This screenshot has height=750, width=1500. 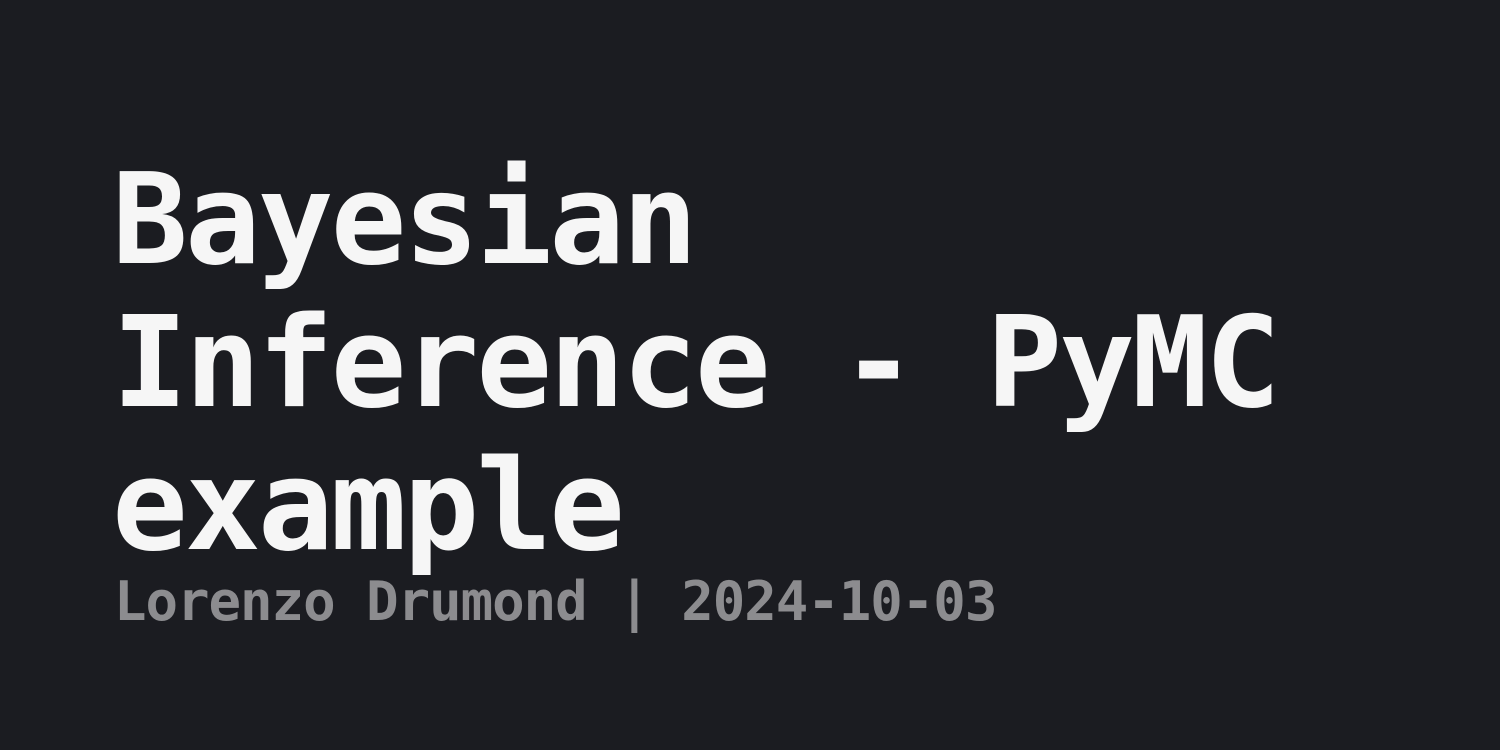 I want to click on publish-date: 2024-10-03, so click(x=839, y=601).